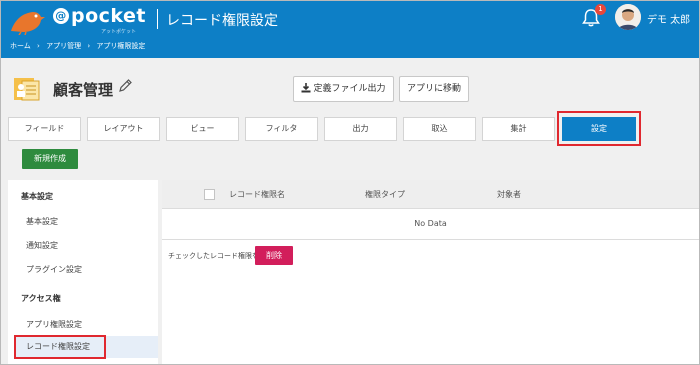 The width and height of the screenshot is (700, 365). What do you see at coordinates (518, 129) in the screenshot?
I see `tab-aggregate: 集計` at bounding box center [518, 129].